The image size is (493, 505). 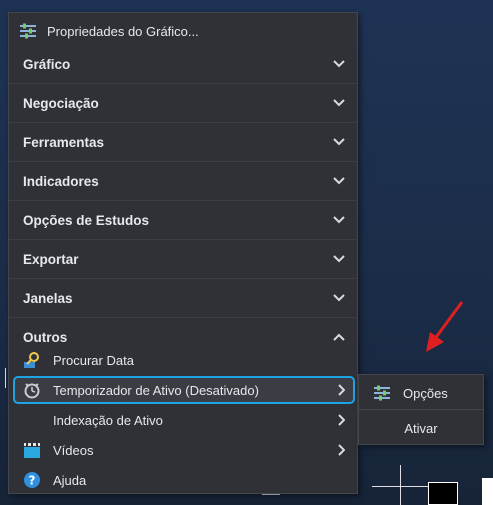 What do you see at coordinates (183, 420) in the screenshot?
I see `item-indexacao-de-ativo: Indexação de Ativo` at bounding box center [183, 420].